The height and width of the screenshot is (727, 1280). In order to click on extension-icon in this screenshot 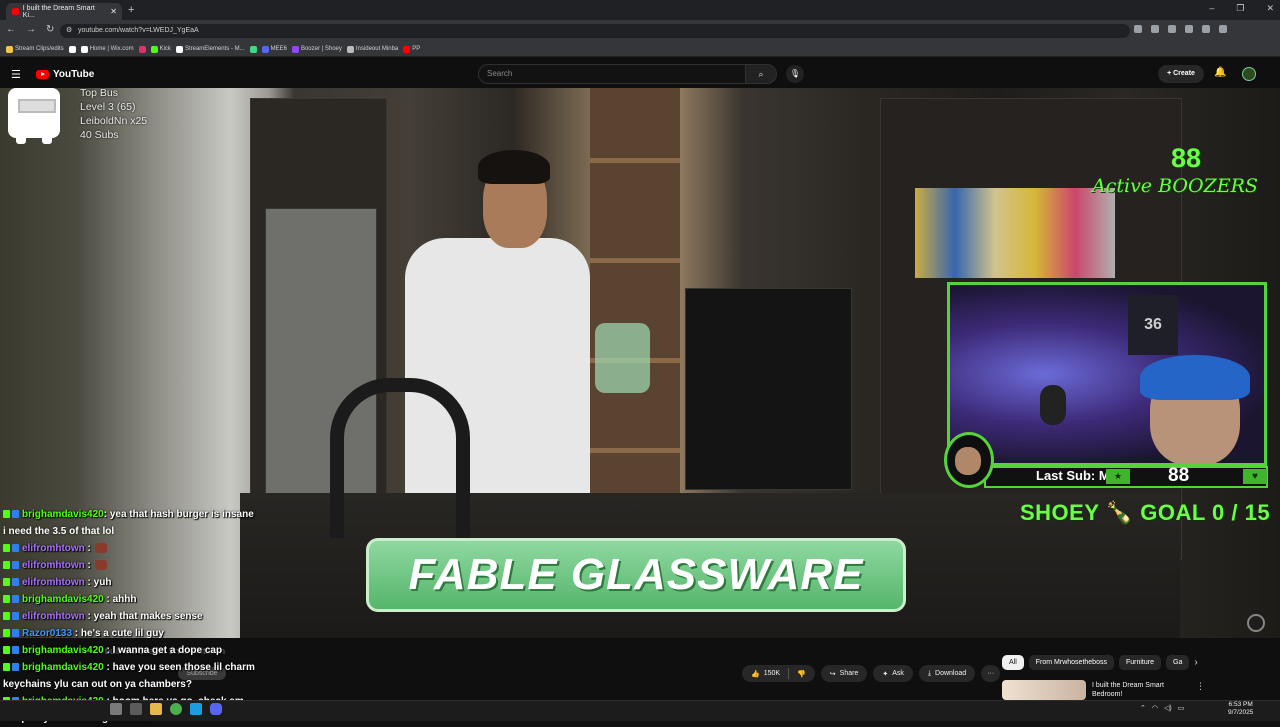, I will do `click(1172, 29)`.